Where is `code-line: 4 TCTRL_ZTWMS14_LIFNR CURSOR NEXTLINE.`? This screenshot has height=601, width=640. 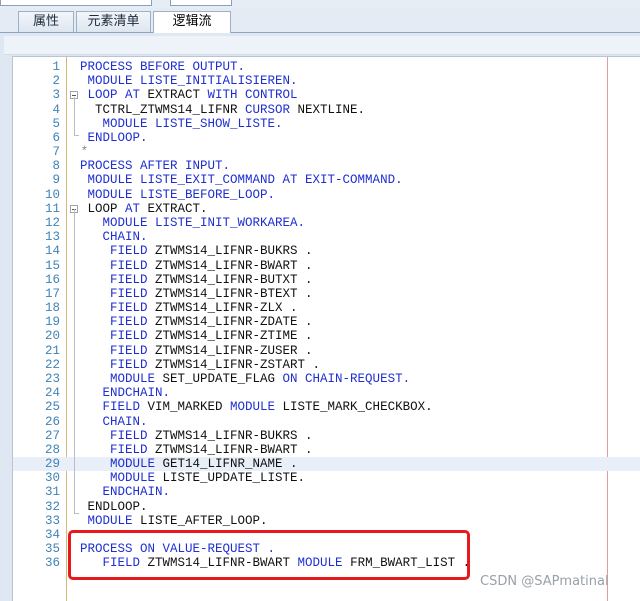 code-line: 4 TCTRL_ZTWMS14_LIFNR CURSOR NEXTLINE. is located at coordinates (326, 110).